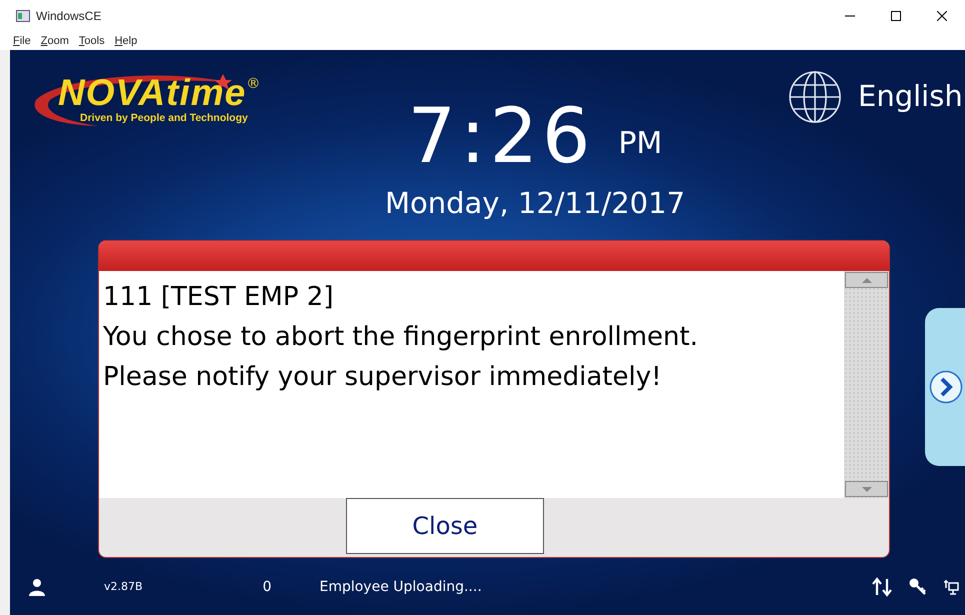  Describe the element at coordinates (164, 118) in the screenshot. I see `logo-tagline: Driven by People and Technology` at that location.